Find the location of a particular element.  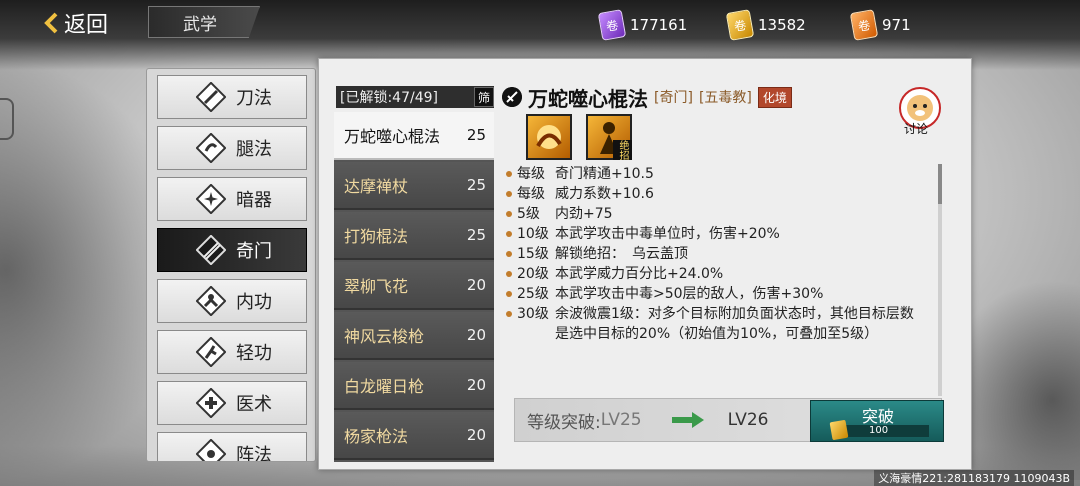

skill-name: 达摩禅杖 is located at coordinates (376, 186).